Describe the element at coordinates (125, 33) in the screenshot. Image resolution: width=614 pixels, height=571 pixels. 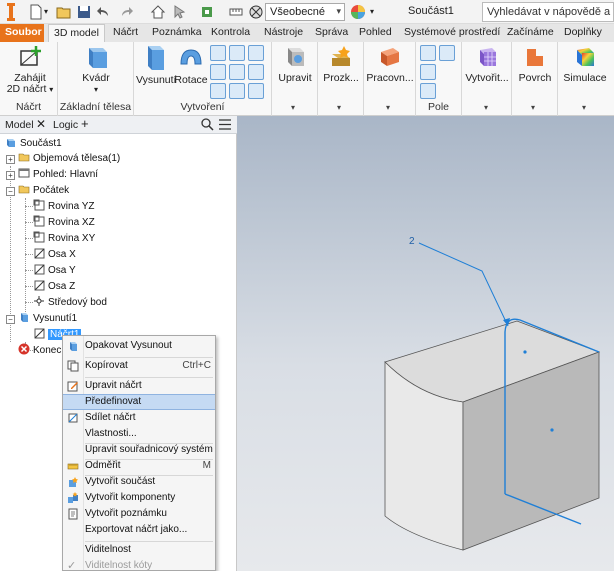
I see `tab-sketch: Náčrt` at that location.